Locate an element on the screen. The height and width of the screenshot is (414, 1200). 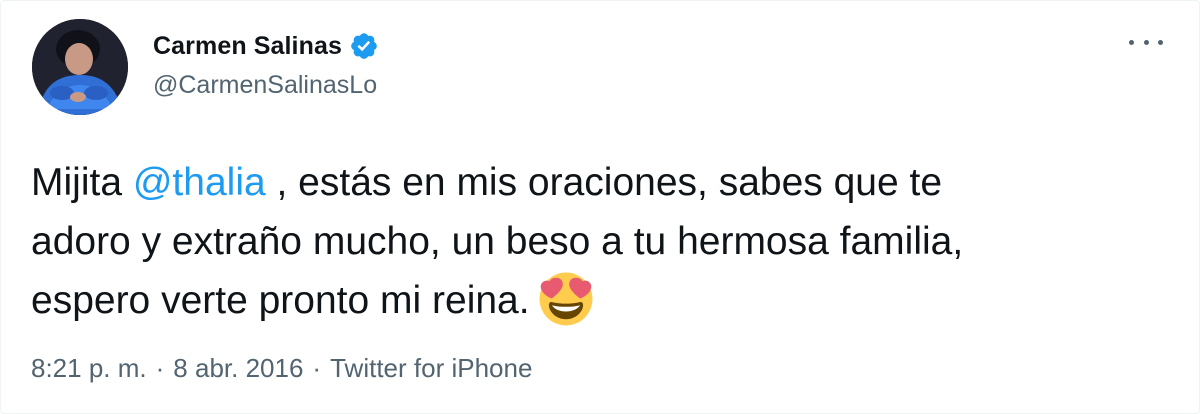
more-options-icon is located at coordinates (1146, 42).